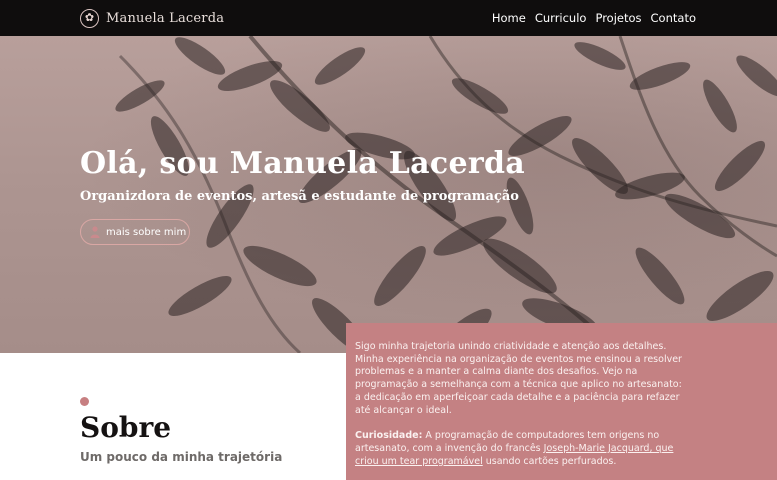 This screenshot has height=480, width=777. I want to click on brand-name: Manuela Lacerda, so click(165, 18).